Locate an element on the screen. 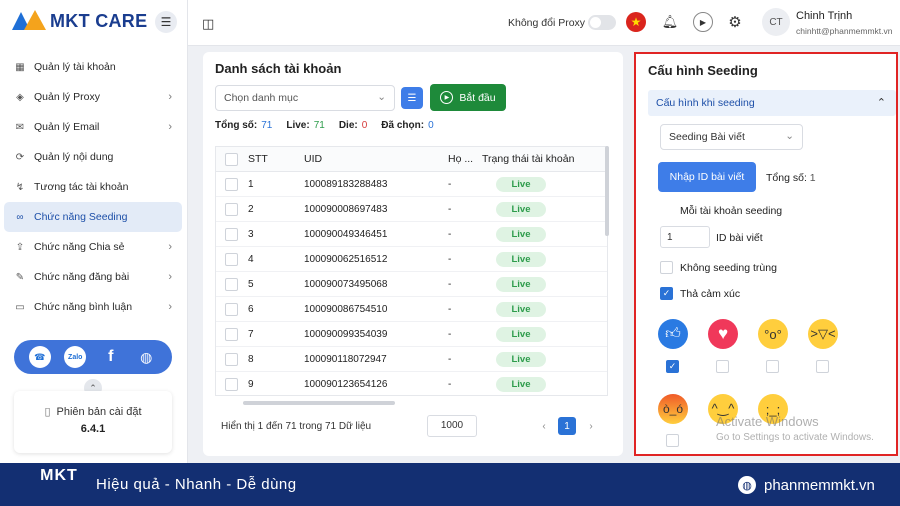 This screenshot has width=900, height=506. filter-button: ☰ is located at coordinates (412, 98).